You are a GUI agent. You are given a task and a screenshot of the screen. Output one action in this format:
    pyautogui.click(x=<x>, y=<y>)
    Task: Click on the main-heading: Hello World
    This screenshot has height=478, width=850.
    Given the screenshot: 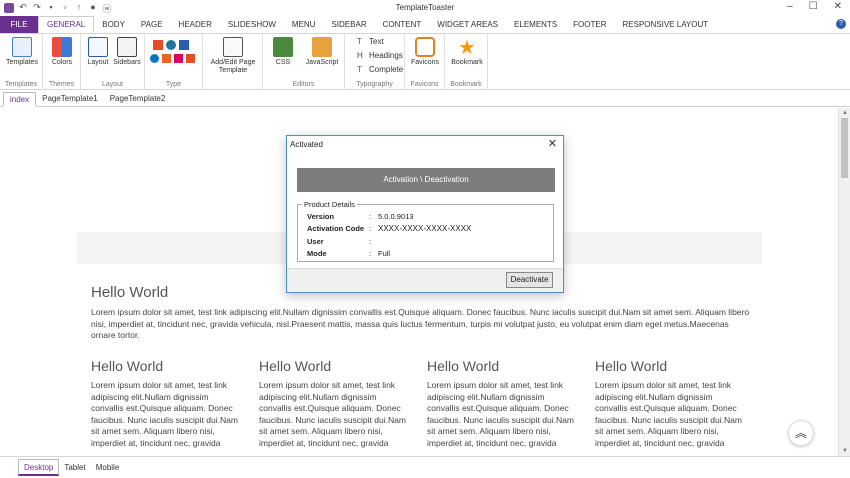 What is the action you would take?
    pyautogui.click(x=129, y=292)
    